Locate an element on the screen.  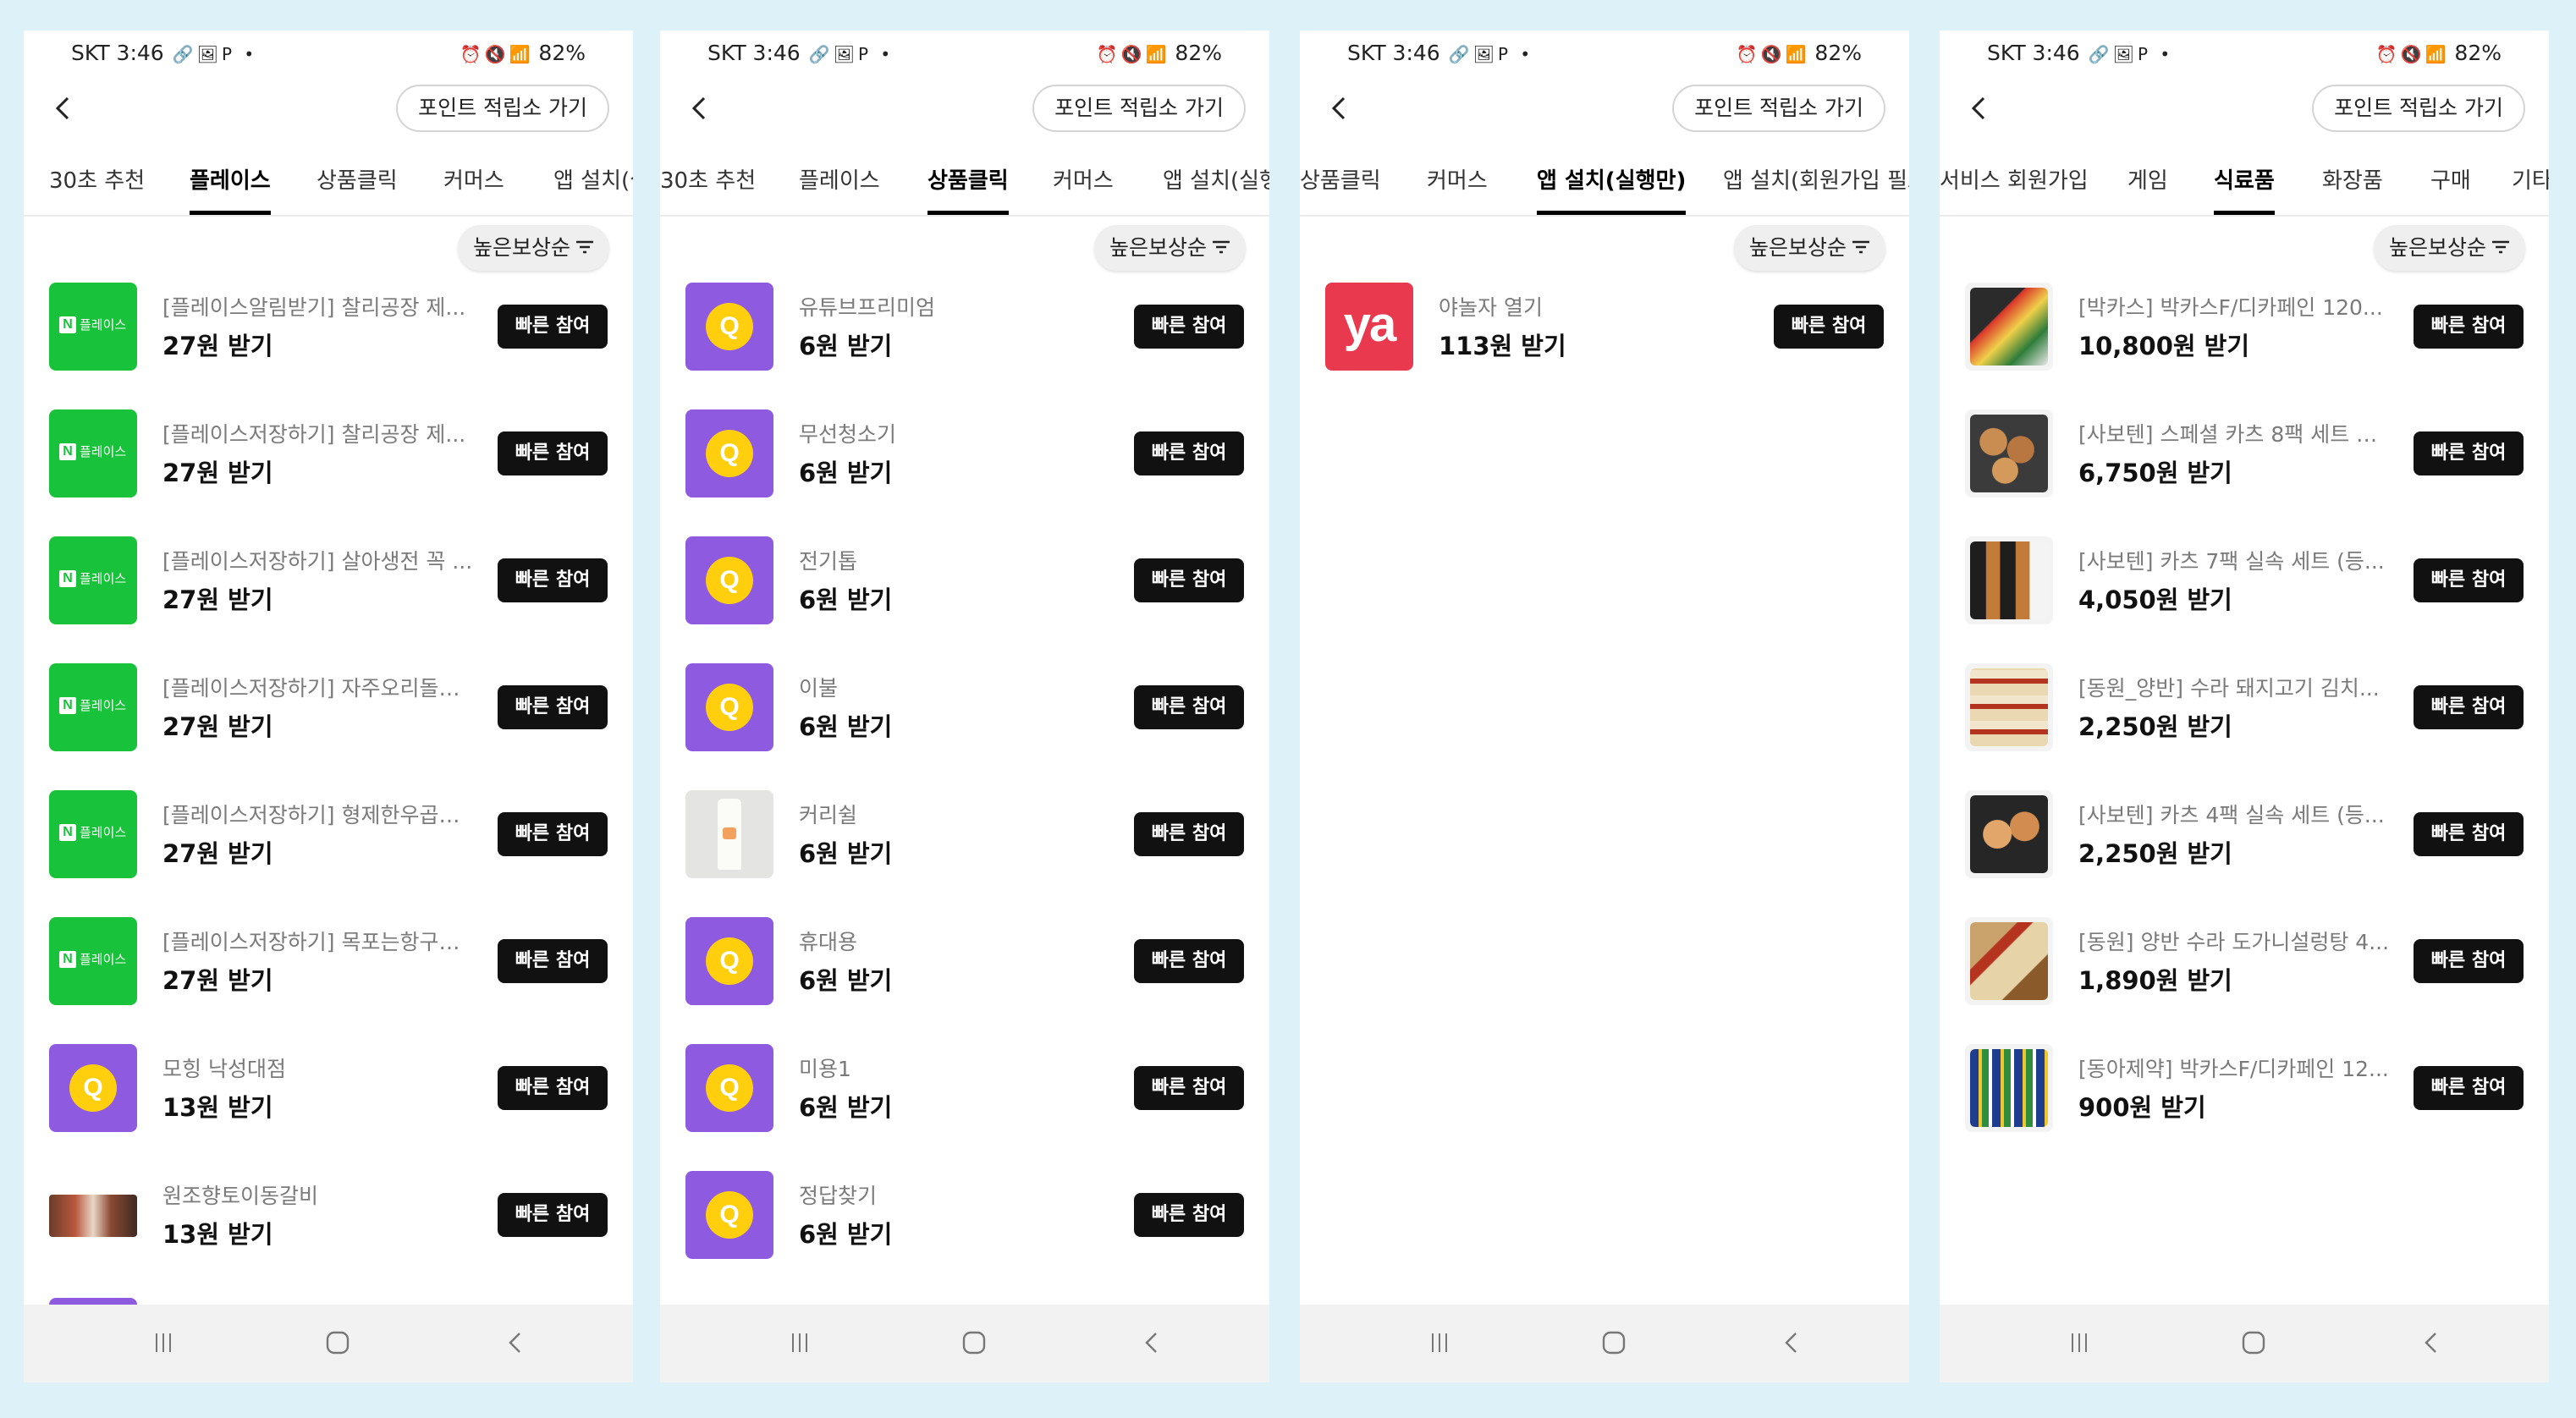
list-item: Q 미용1 6원 받기 빠른 참여 is located at coordinates (964, 1107).